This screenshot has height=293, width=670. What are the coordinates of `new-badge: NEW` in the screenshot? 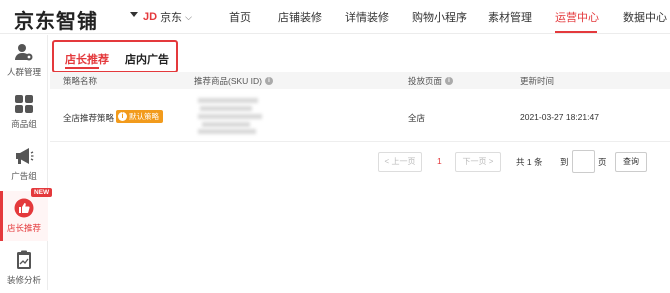 It's located at (42, 192).